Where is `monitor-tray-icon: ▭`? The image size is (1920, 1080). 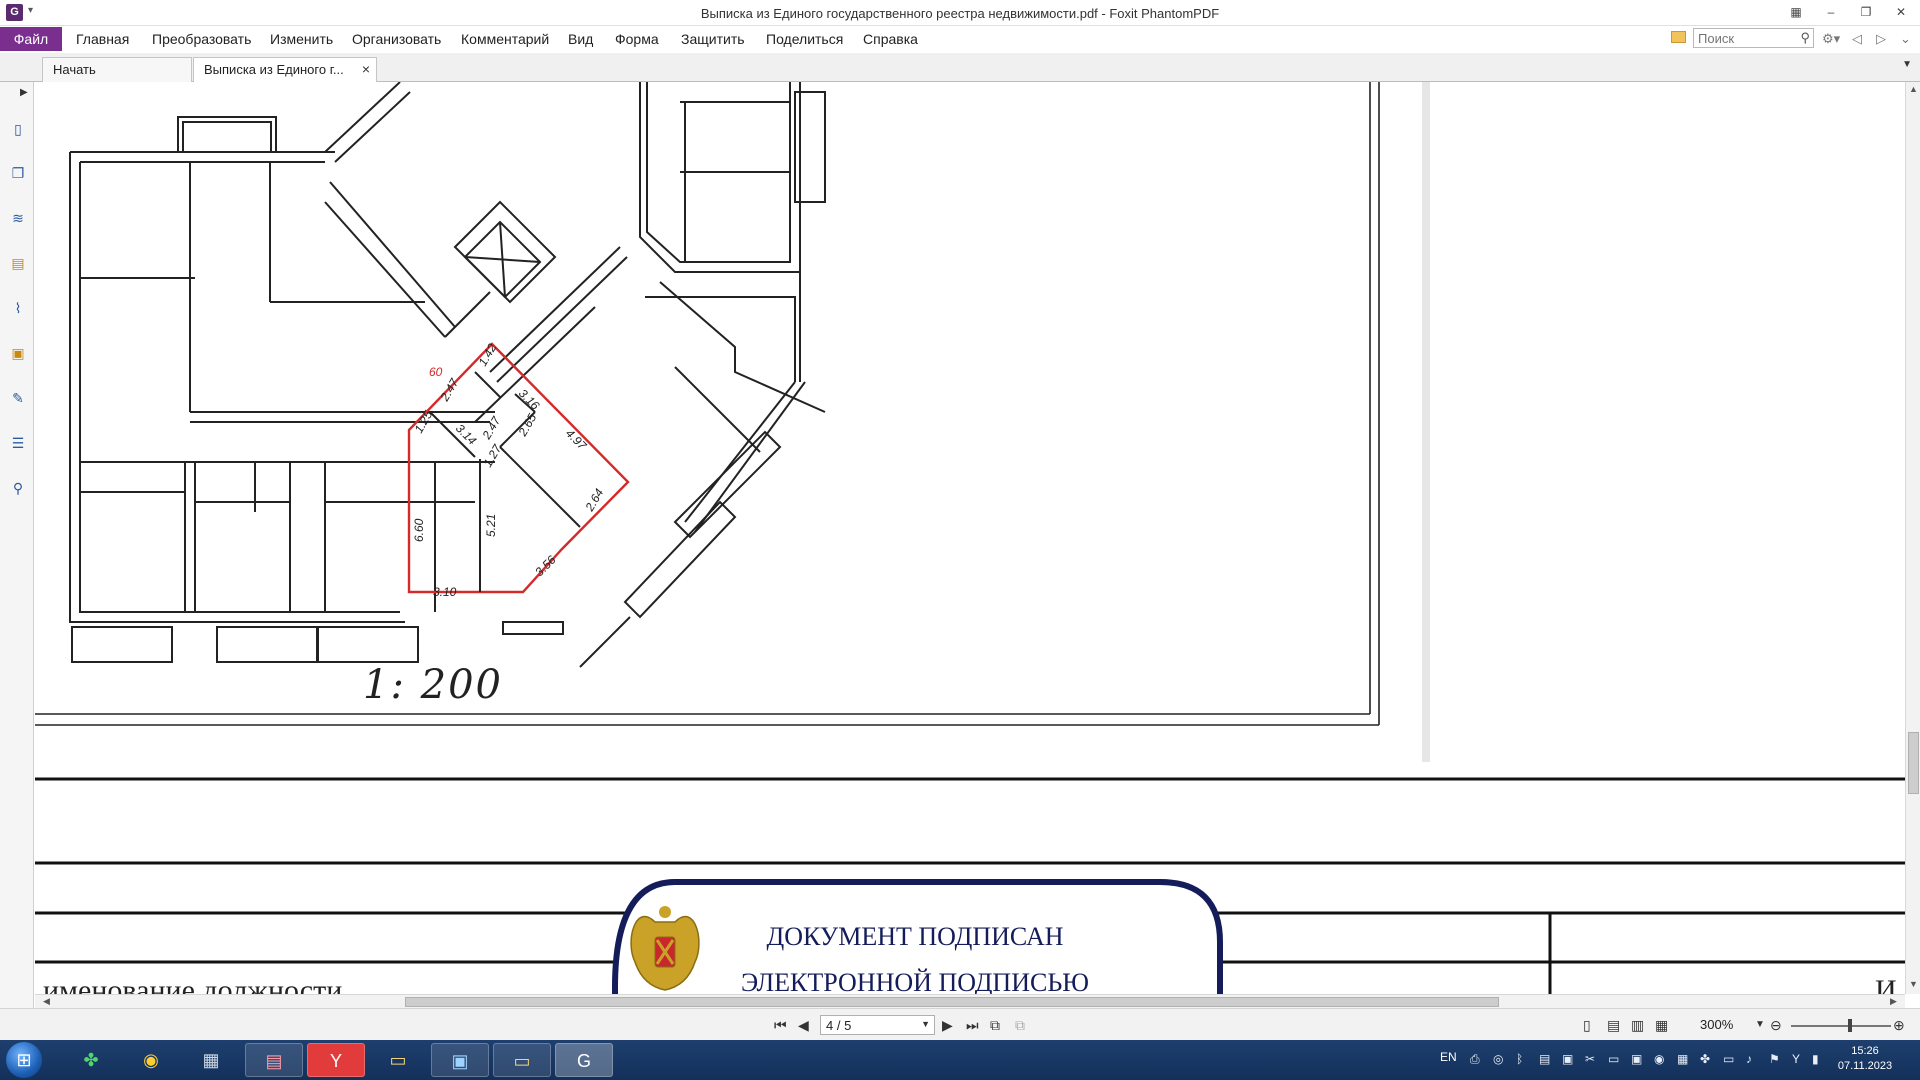 monitor-tray-icon: ▭ is located at coordinates (1728, 1059).